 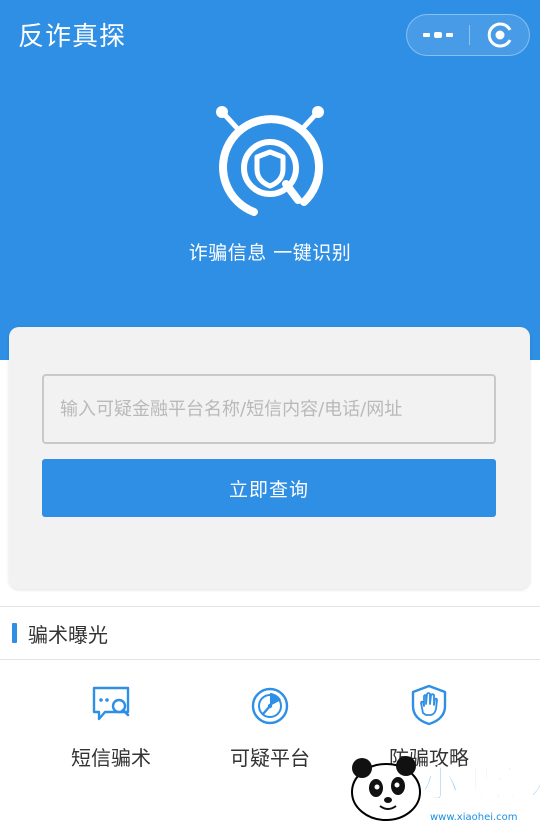 I want to click on category-suspicious-platforms: 可疑平台, so click(x=270, y=734).